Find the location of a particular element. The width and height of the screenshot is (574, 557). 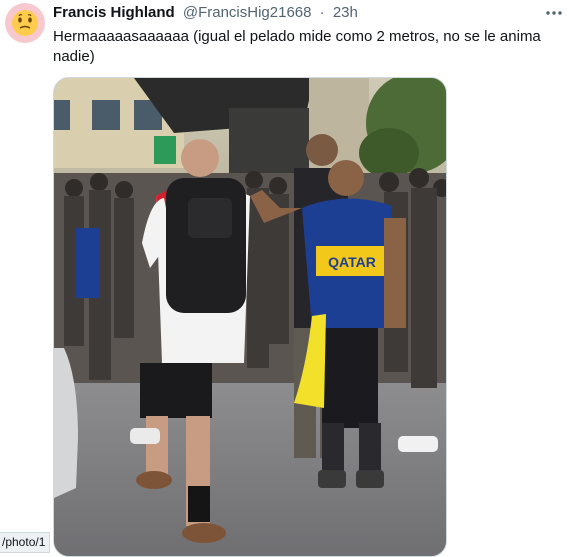

timestamp: 23h is located at coordinates (345, 12).